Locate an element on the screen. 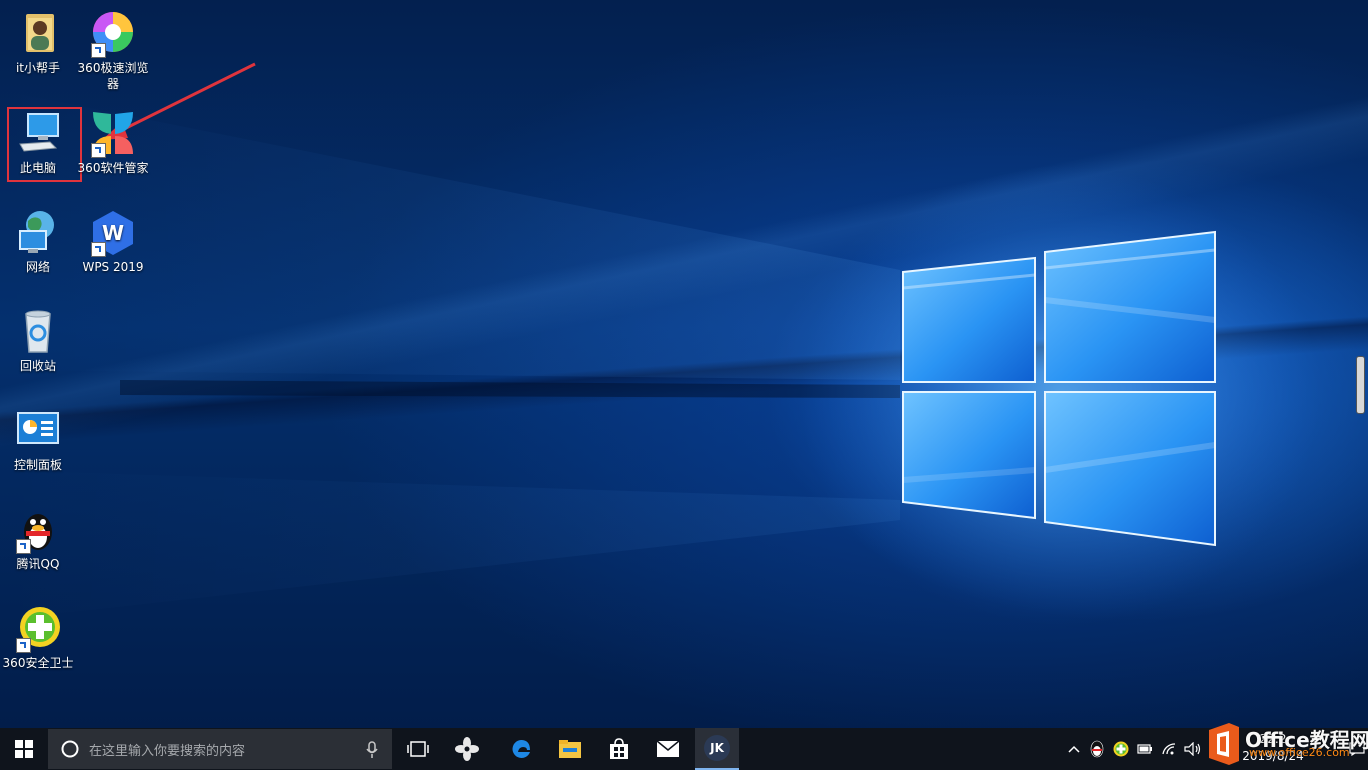  icon-label: 回收站 is located at coordinates (37, 366).